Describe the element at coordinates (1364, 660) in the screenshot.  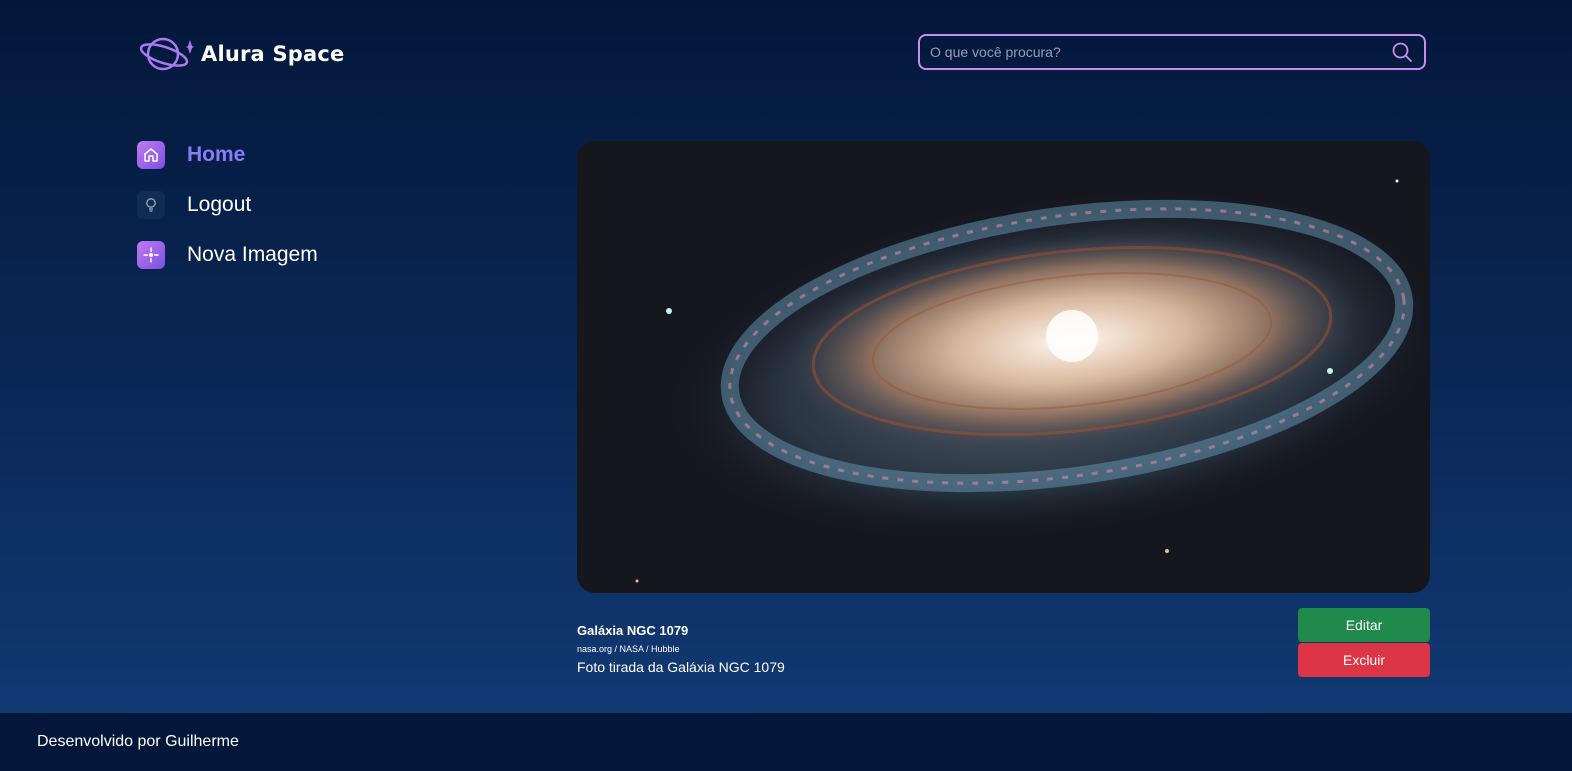
I see `delete-button: Excluir` at that location.